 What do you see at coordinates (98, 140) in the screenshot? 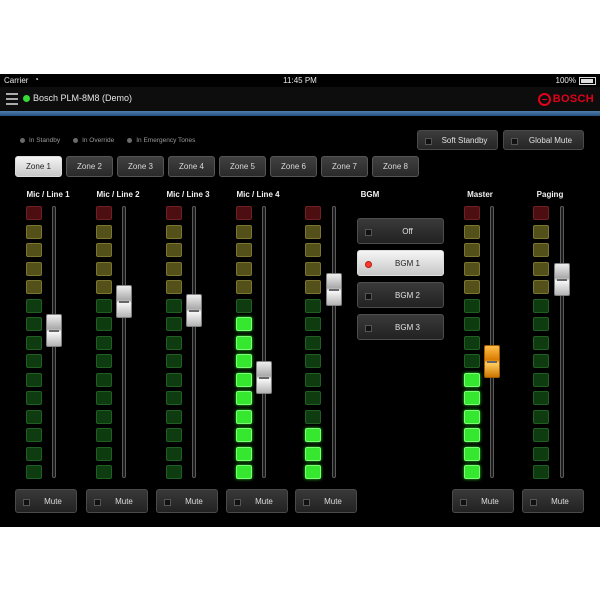
I see `indicator-label: In Override` at bounding box center [98, 140].